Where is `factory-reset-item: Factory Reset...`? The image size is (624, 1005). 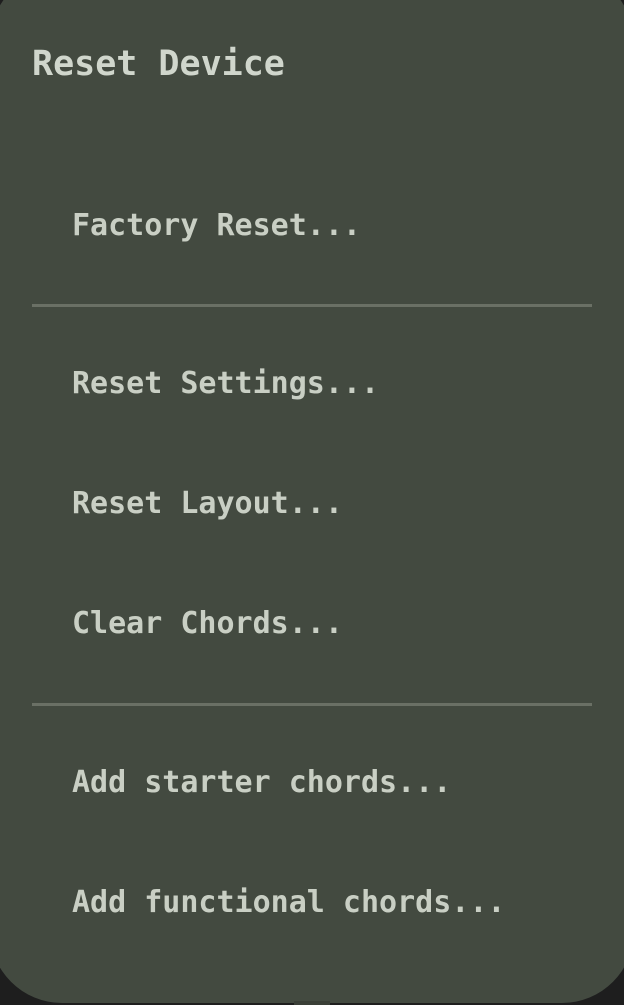
factory-reset-item: Factory Reset... is located at coordinates (216, 225).